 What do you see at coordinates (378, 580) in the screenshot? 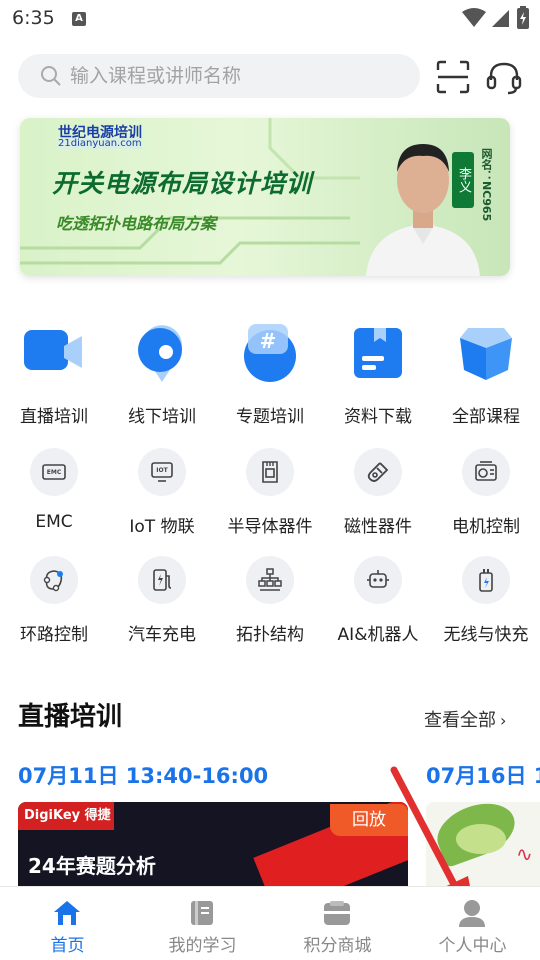
I see `robot-icon` at bounding box center [378, 580].